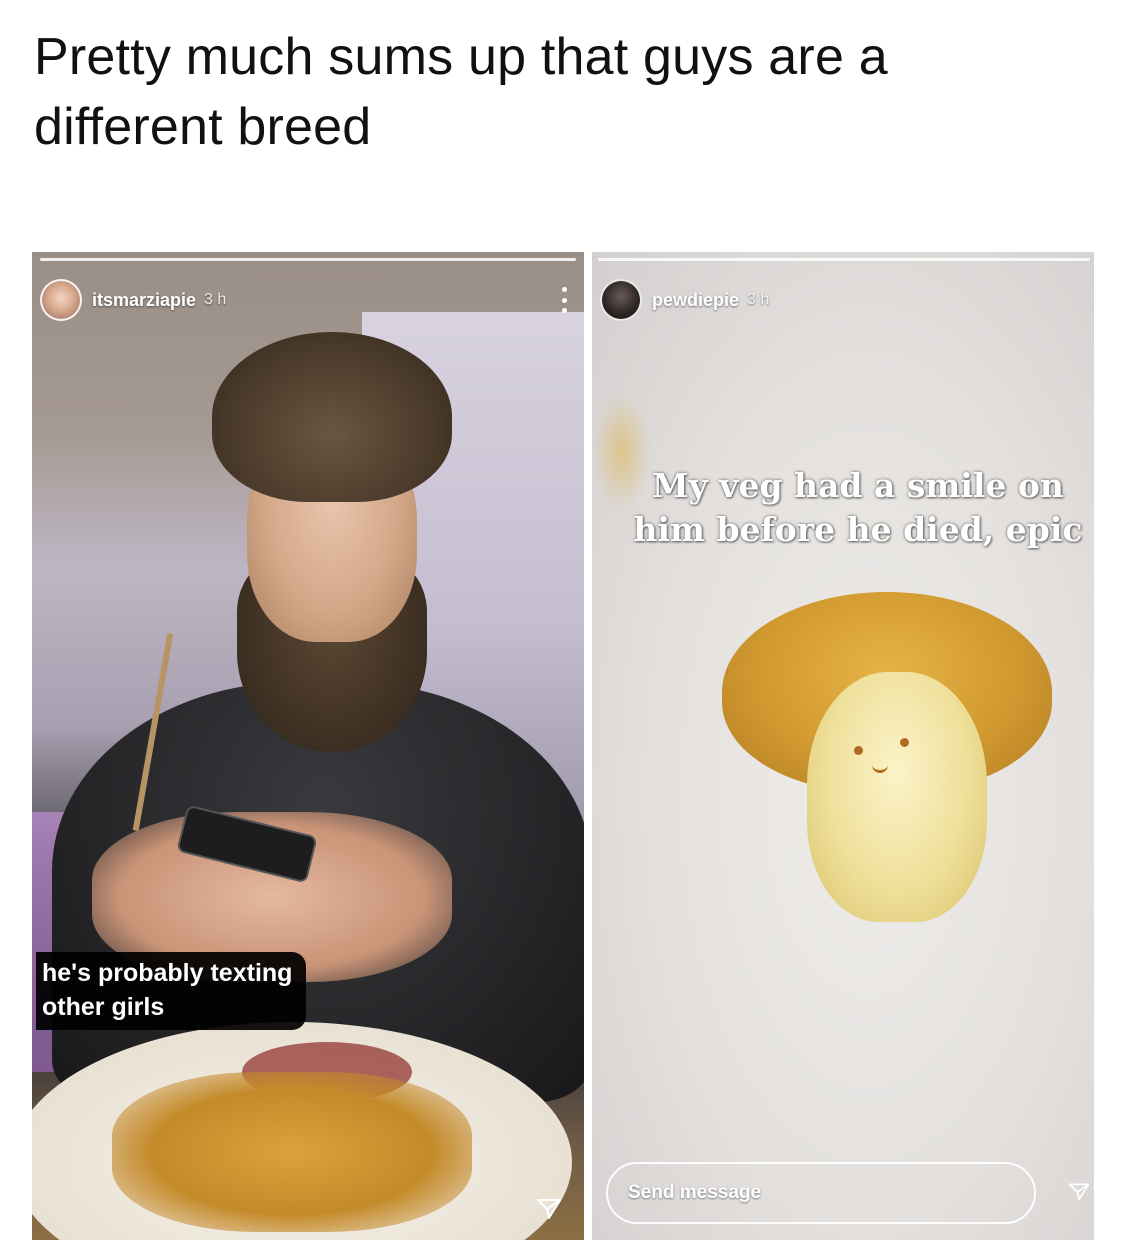 The image size is (1125, 1254). What do you see at coordinates (307, 300) in the screenshot?
I see `story-header: itsmarziapie 3 h` at bounding box center [307, 300].